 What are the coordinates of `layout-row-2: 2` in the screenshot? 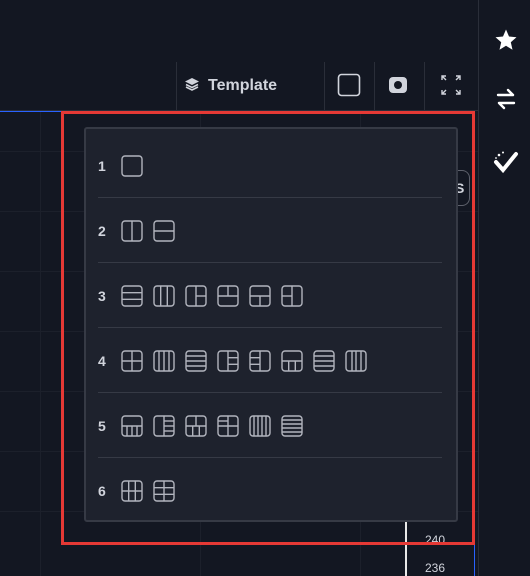 It's located at (270, 231).